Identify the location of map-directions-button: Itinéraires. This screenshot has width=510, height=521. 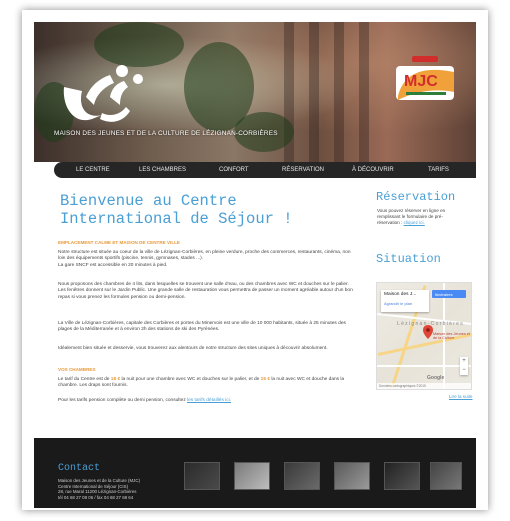
(449, 294).